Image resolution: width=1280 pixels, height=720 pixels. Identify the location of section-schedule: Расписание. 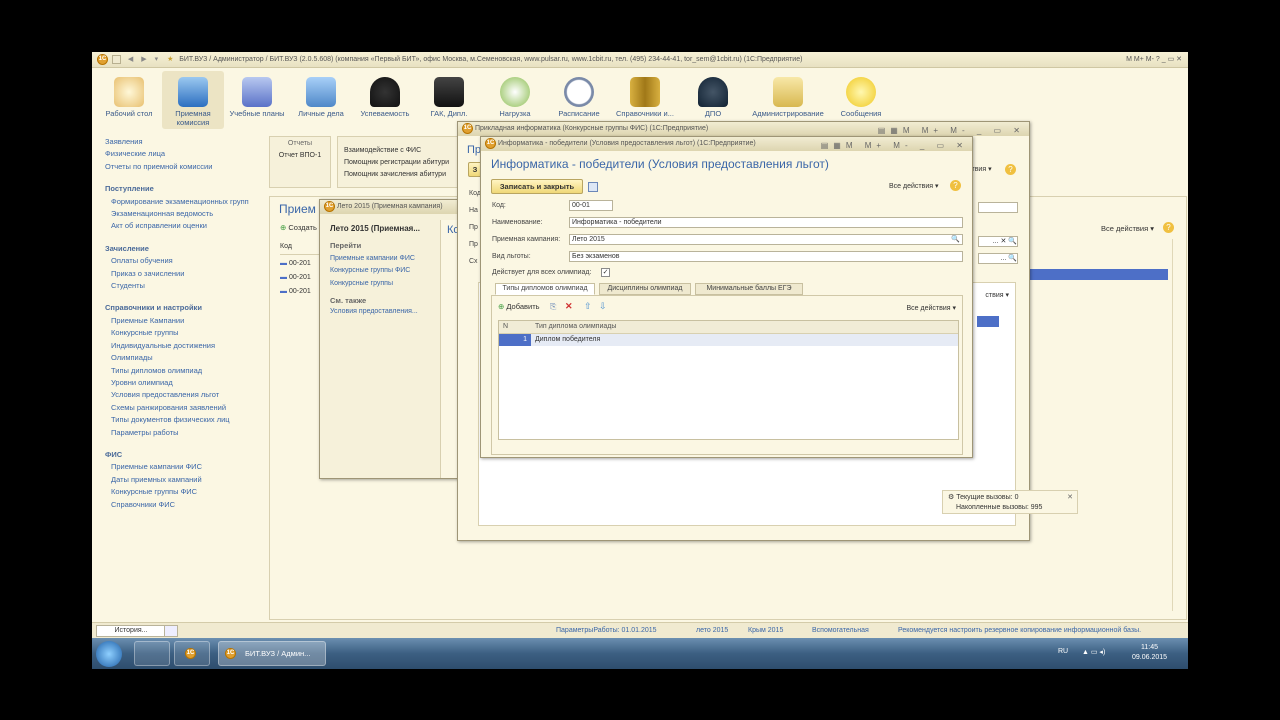
(579, 98).